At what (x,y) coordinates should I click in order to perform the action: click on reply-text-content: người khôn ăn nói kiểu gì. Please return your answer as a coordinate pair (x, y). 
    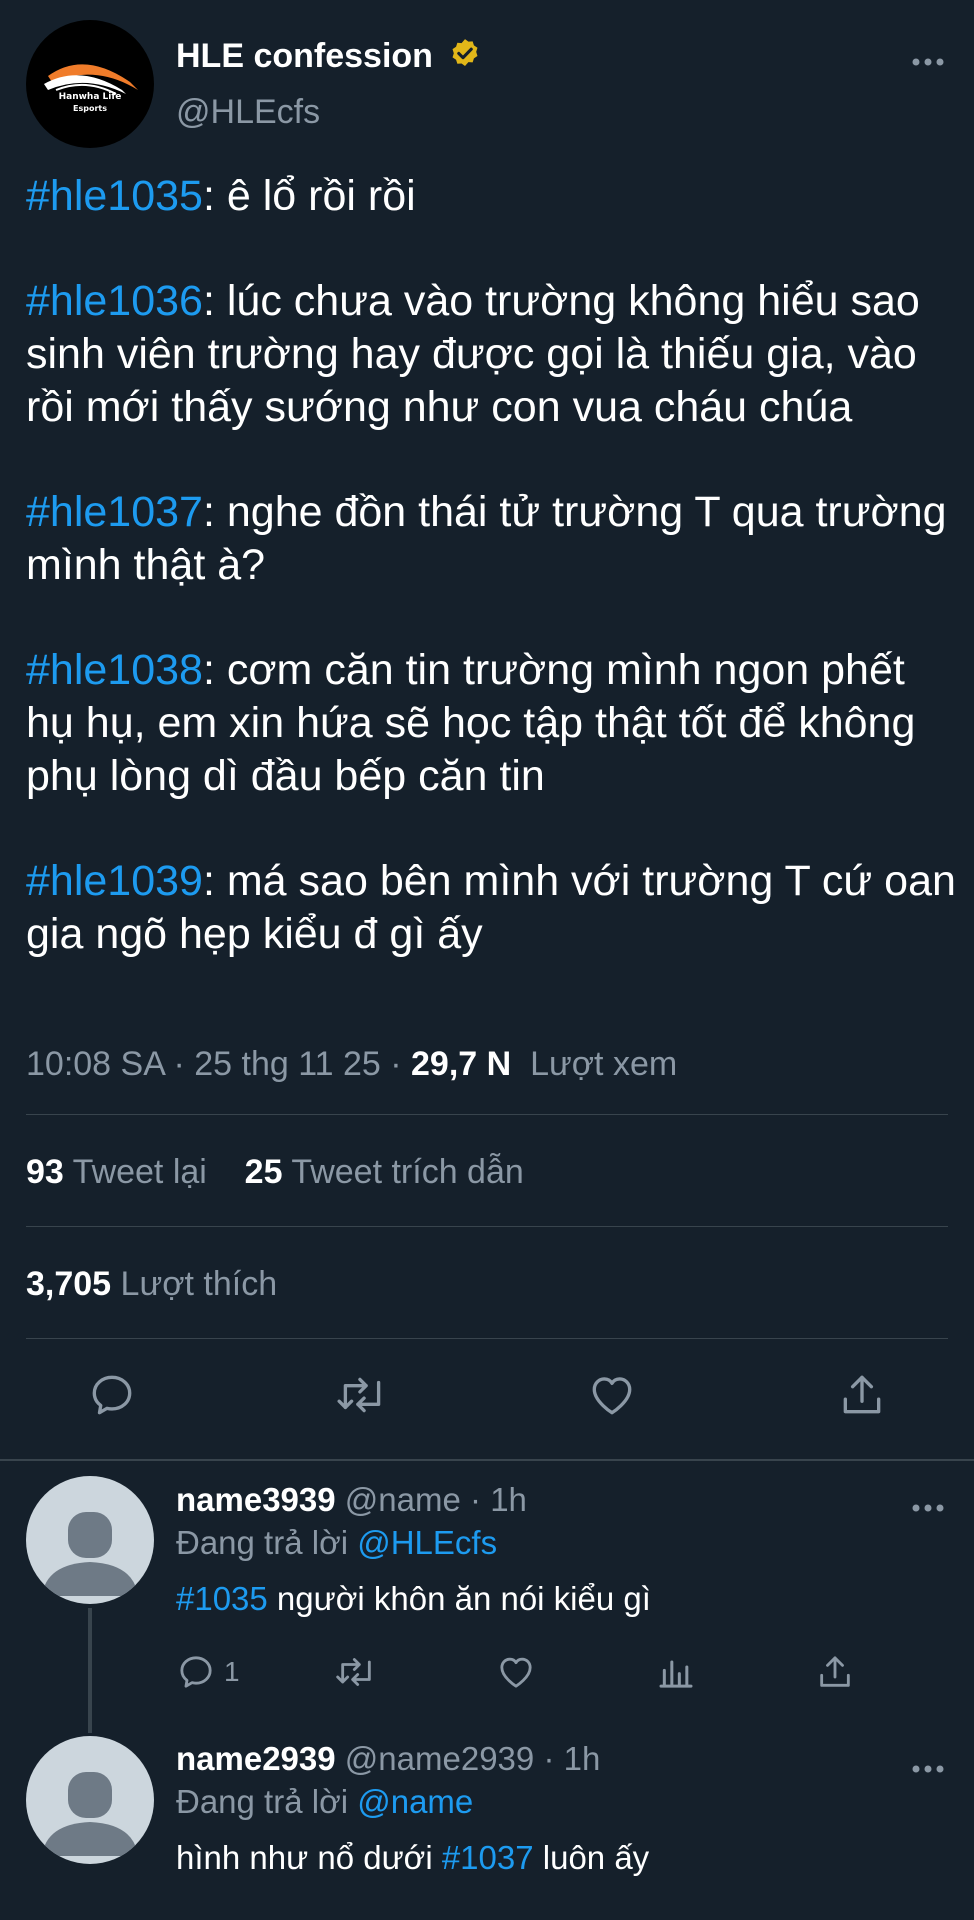
    Looking at the image, I should click on (459, 1598).